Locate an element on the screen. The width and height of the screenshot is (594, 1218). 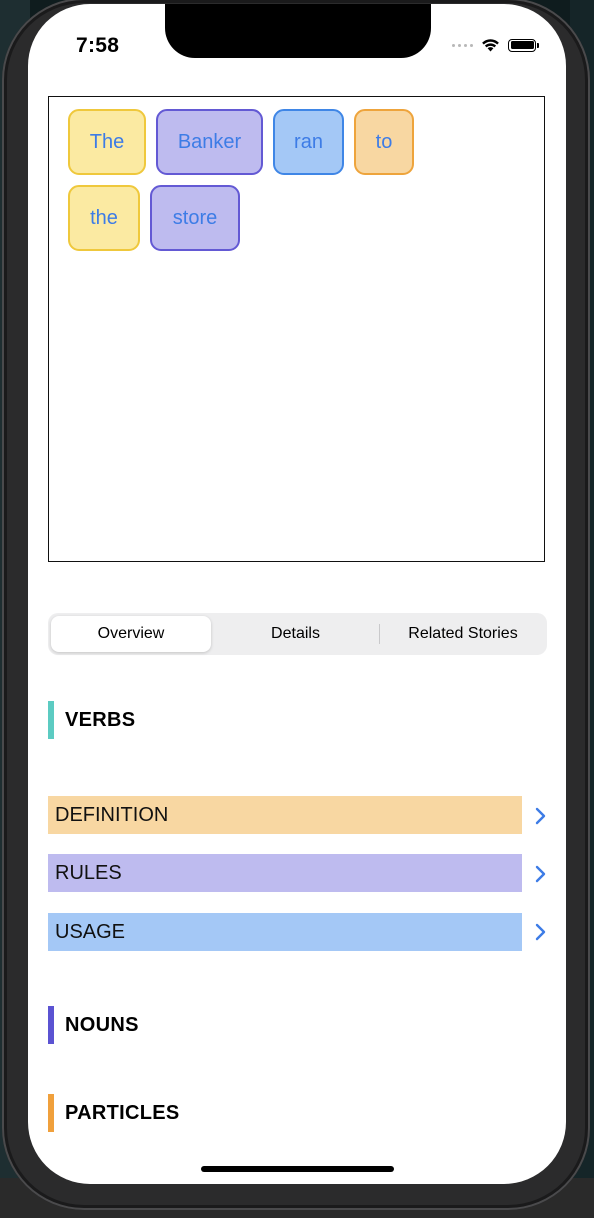
word-chip: store is located at coordinates (195, 218).